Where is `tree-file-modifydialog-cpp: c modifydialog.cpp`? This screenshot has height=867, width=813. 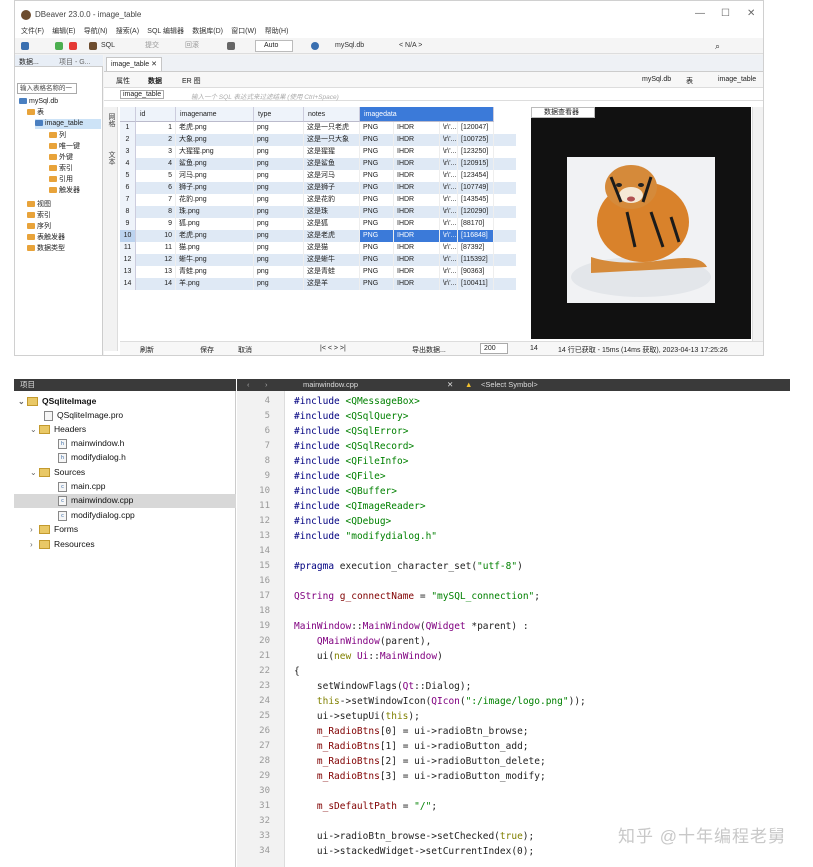 tree-file-modifydialog-cpp: c modifydialog.cpp is located at coordinates (96, 515).